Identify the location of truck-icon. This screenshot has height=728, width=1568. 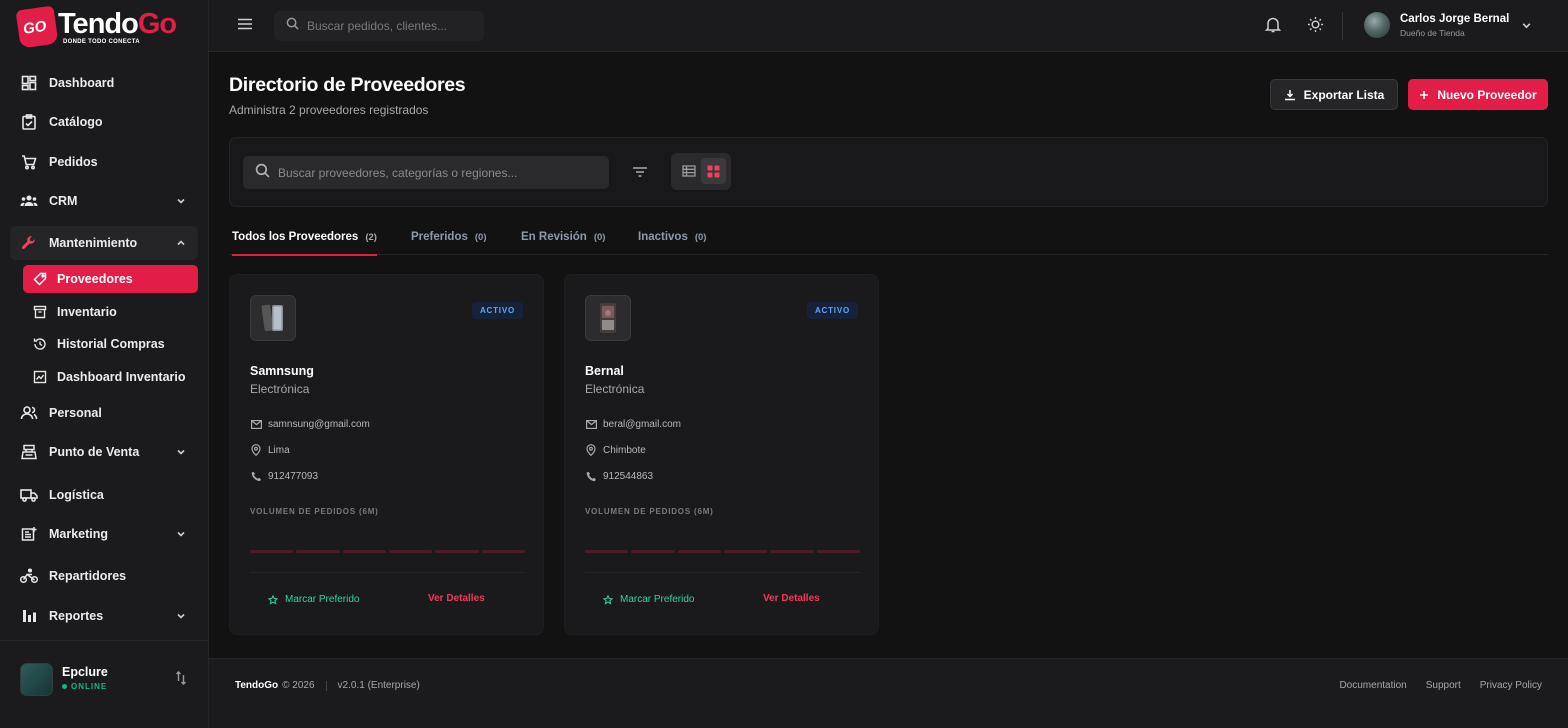
(29, 495).